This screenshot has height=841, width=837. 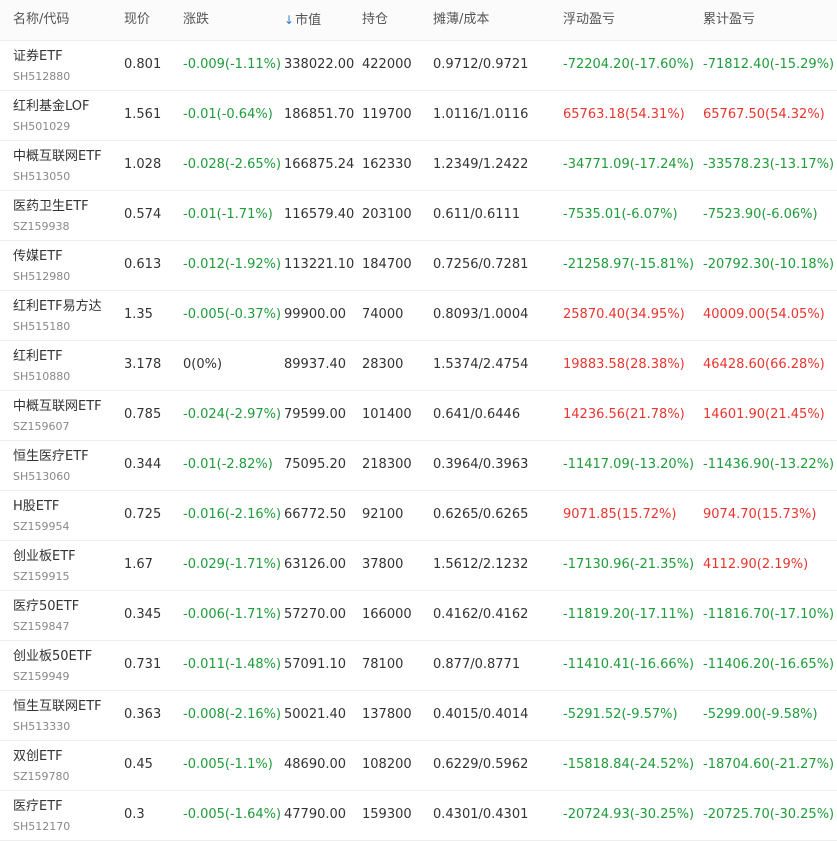 What do you see at coordinates (42, 376) in the screenshot?
I see `fund-code: SH510880` at bounding box center [42, 376].